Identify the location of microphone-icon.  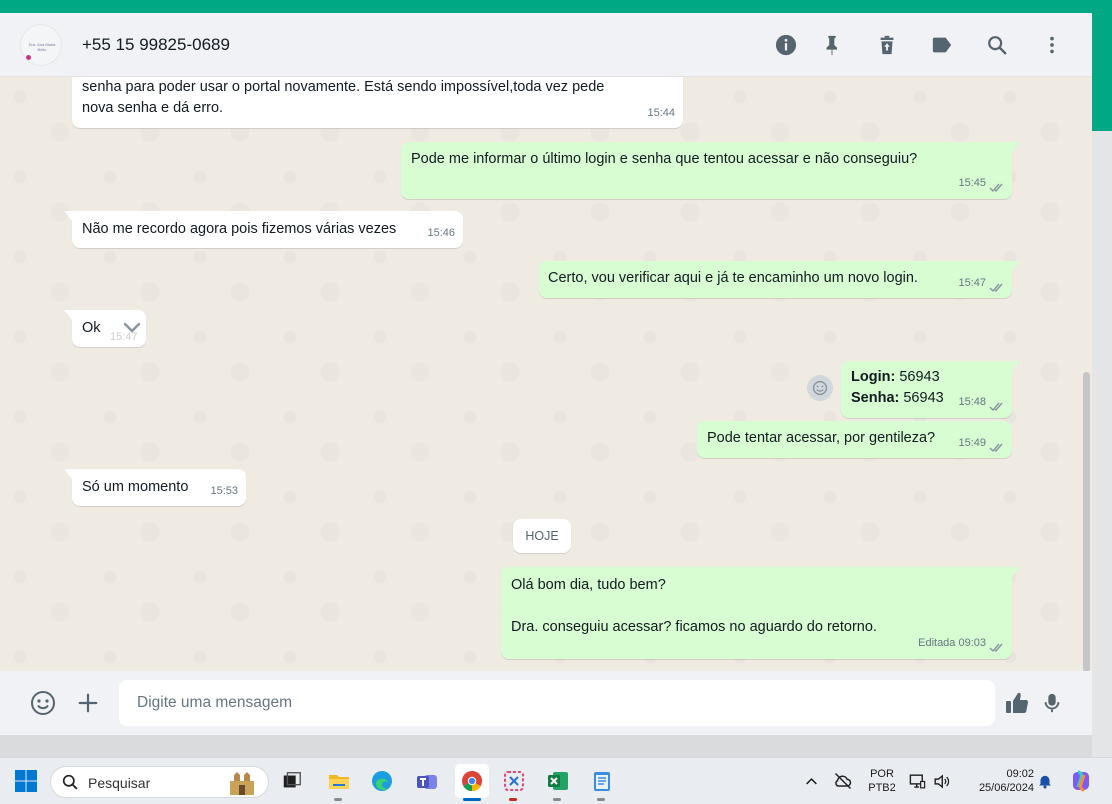
(1052, 703).